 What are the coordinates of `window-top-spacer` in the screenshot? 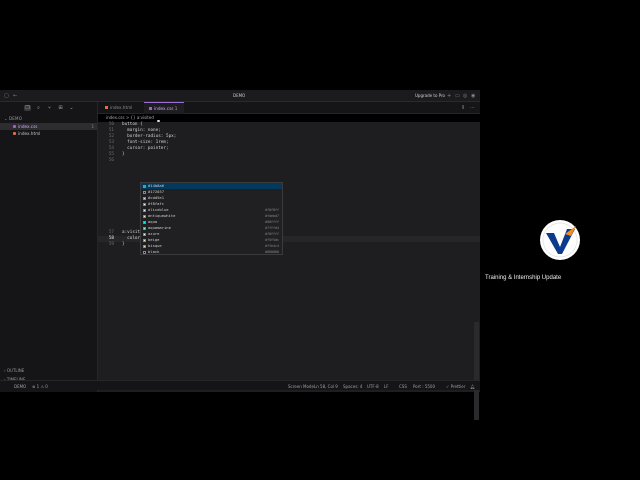 It's located at (240, 75).